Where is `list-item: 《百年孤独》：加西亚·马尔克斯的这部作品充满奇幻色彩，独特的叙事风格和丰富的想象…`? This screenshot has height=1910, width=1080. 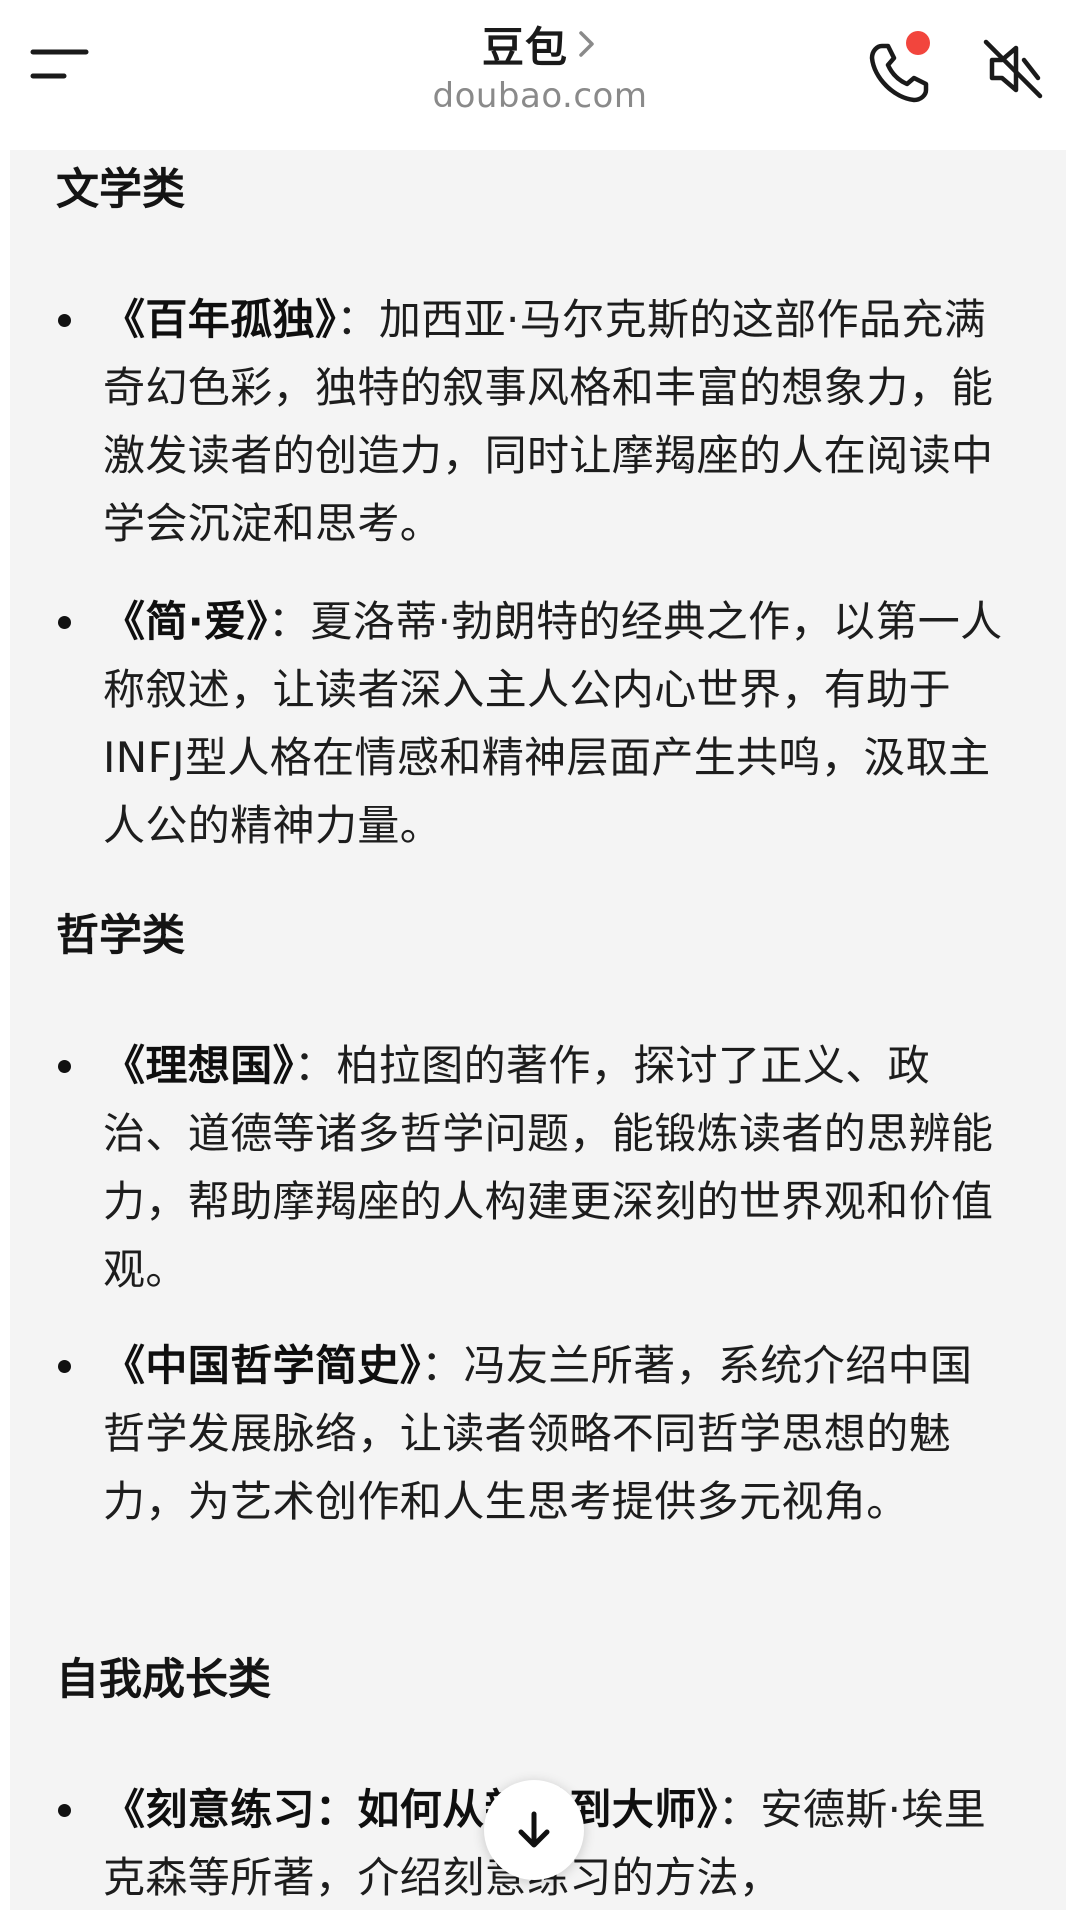 list-item: 《百年孤独》：加西亚·马尔克斯的这部作品充满奇幻色彩，独特的叙事风格和丰富的想象… is located at coordinates (558, 422).